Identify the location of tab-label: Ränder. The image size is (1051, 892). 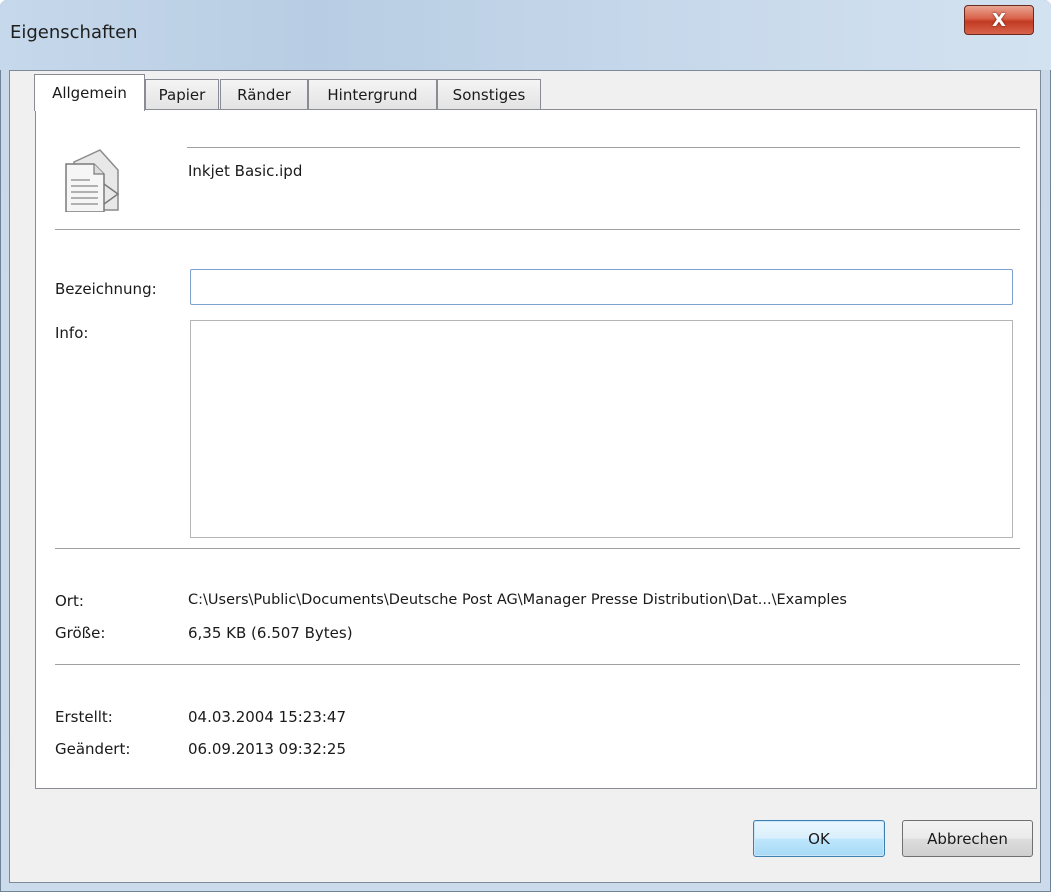
(264, 95).